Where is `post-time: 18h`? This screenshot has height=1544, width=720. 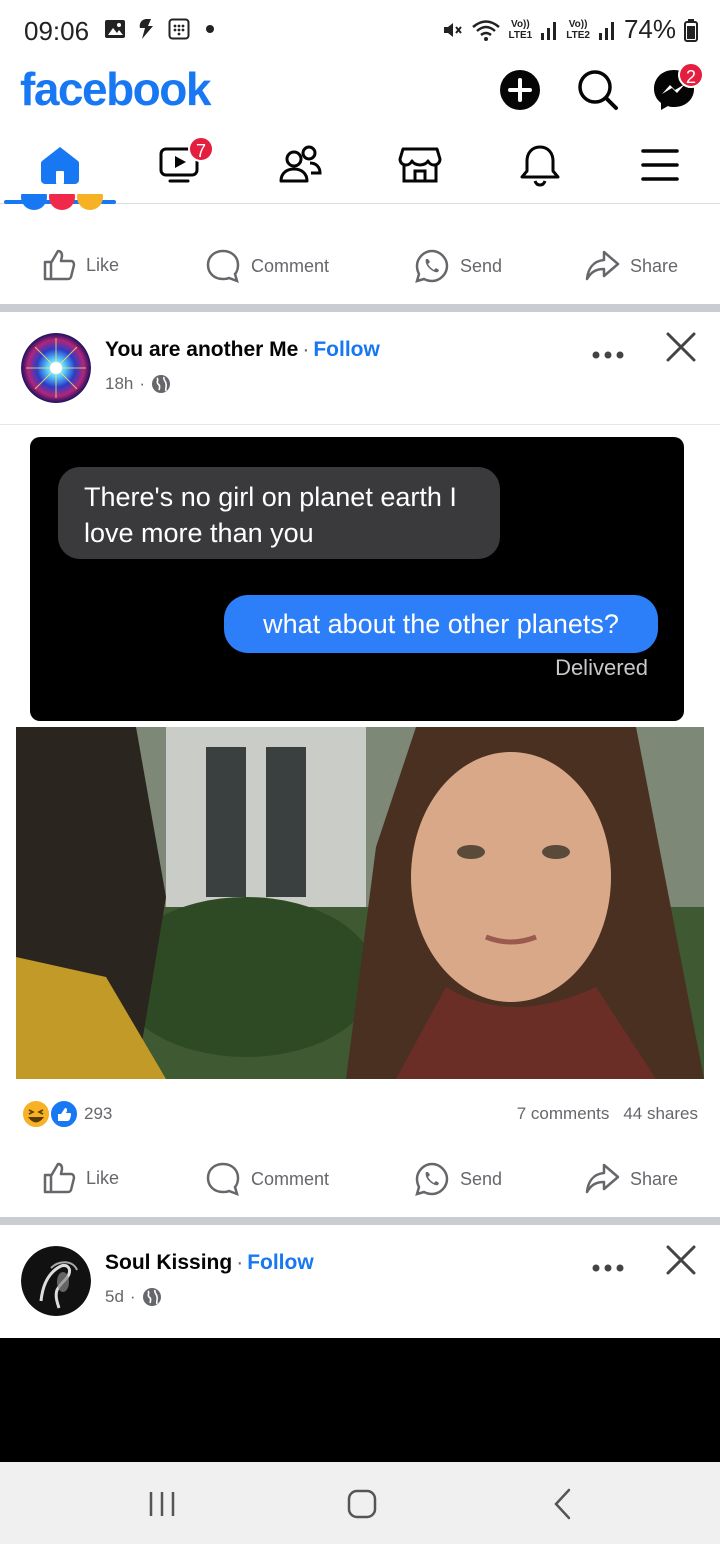 post-time: 18h is located at coordinates (119, 384).